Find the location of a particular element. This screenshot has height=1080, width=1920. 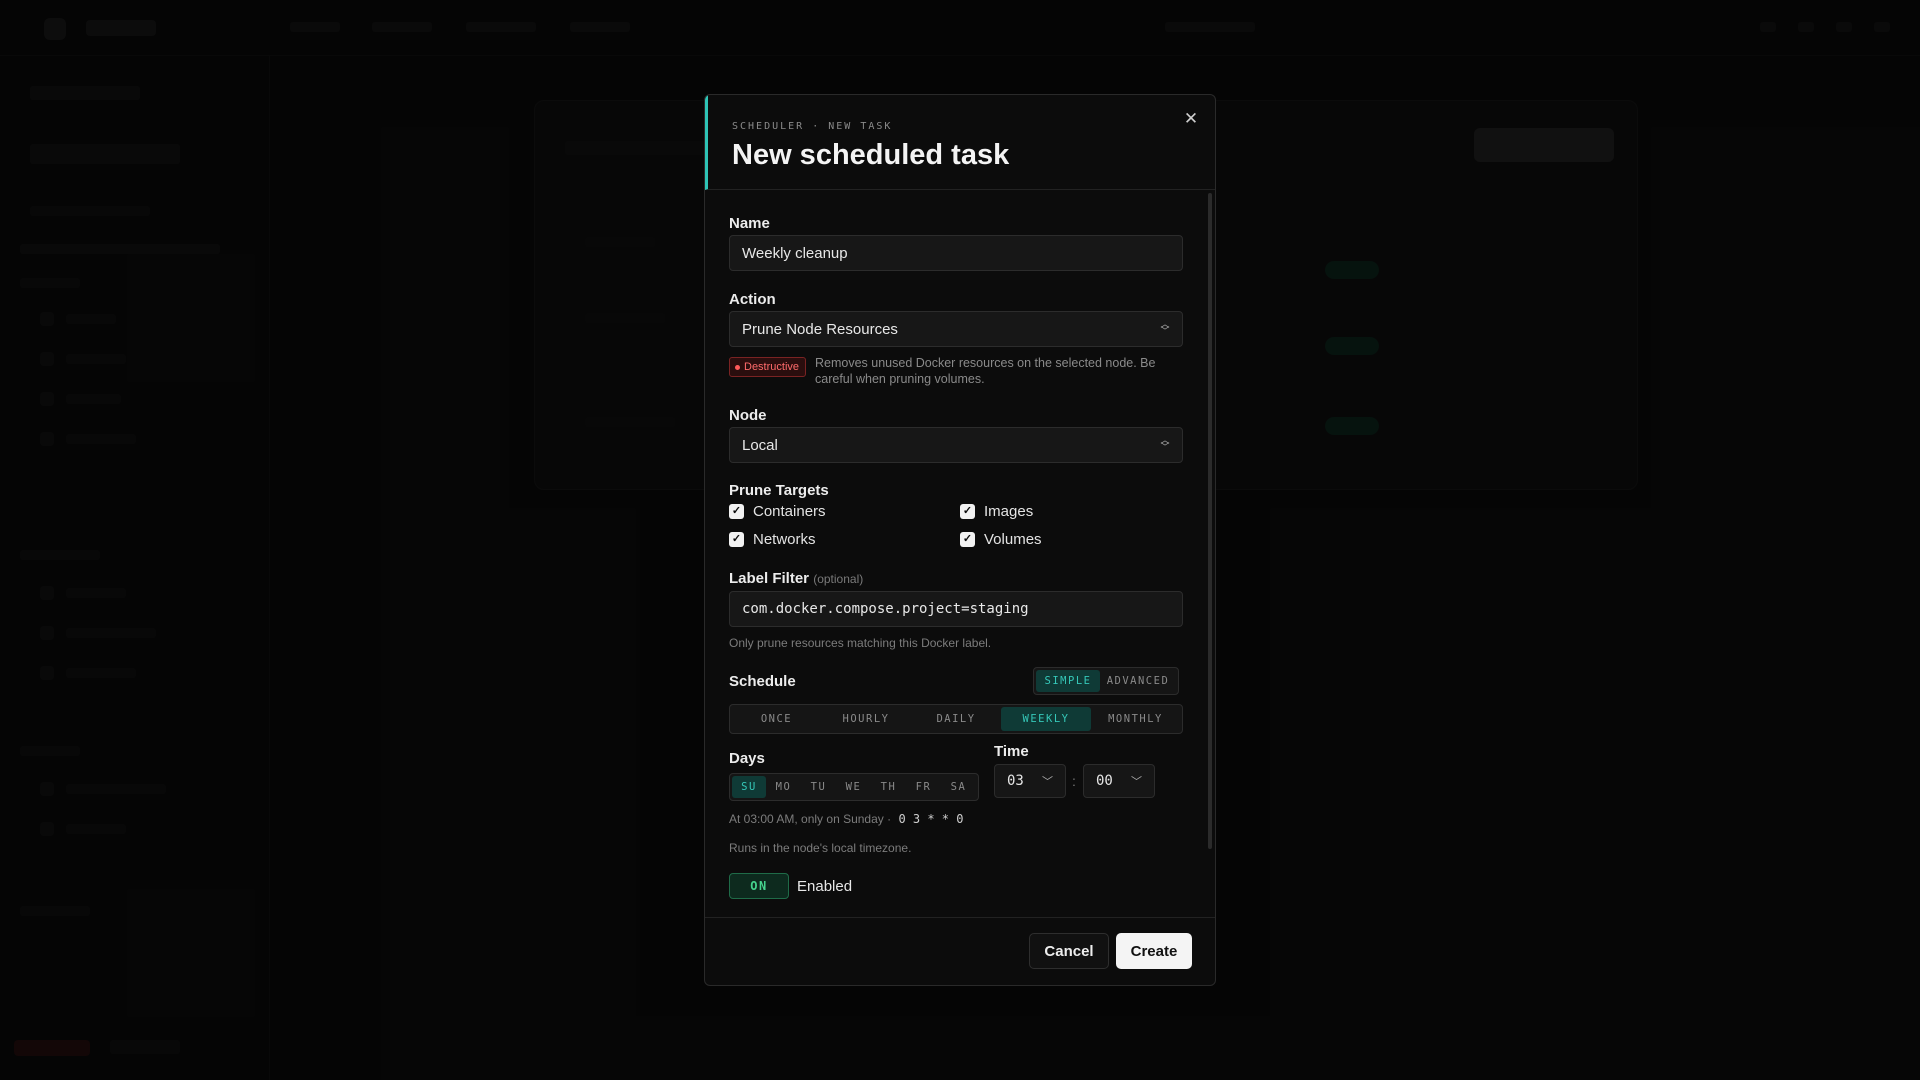

target-images-checkbox: ✓ Images is located at coordinates (996, 511).